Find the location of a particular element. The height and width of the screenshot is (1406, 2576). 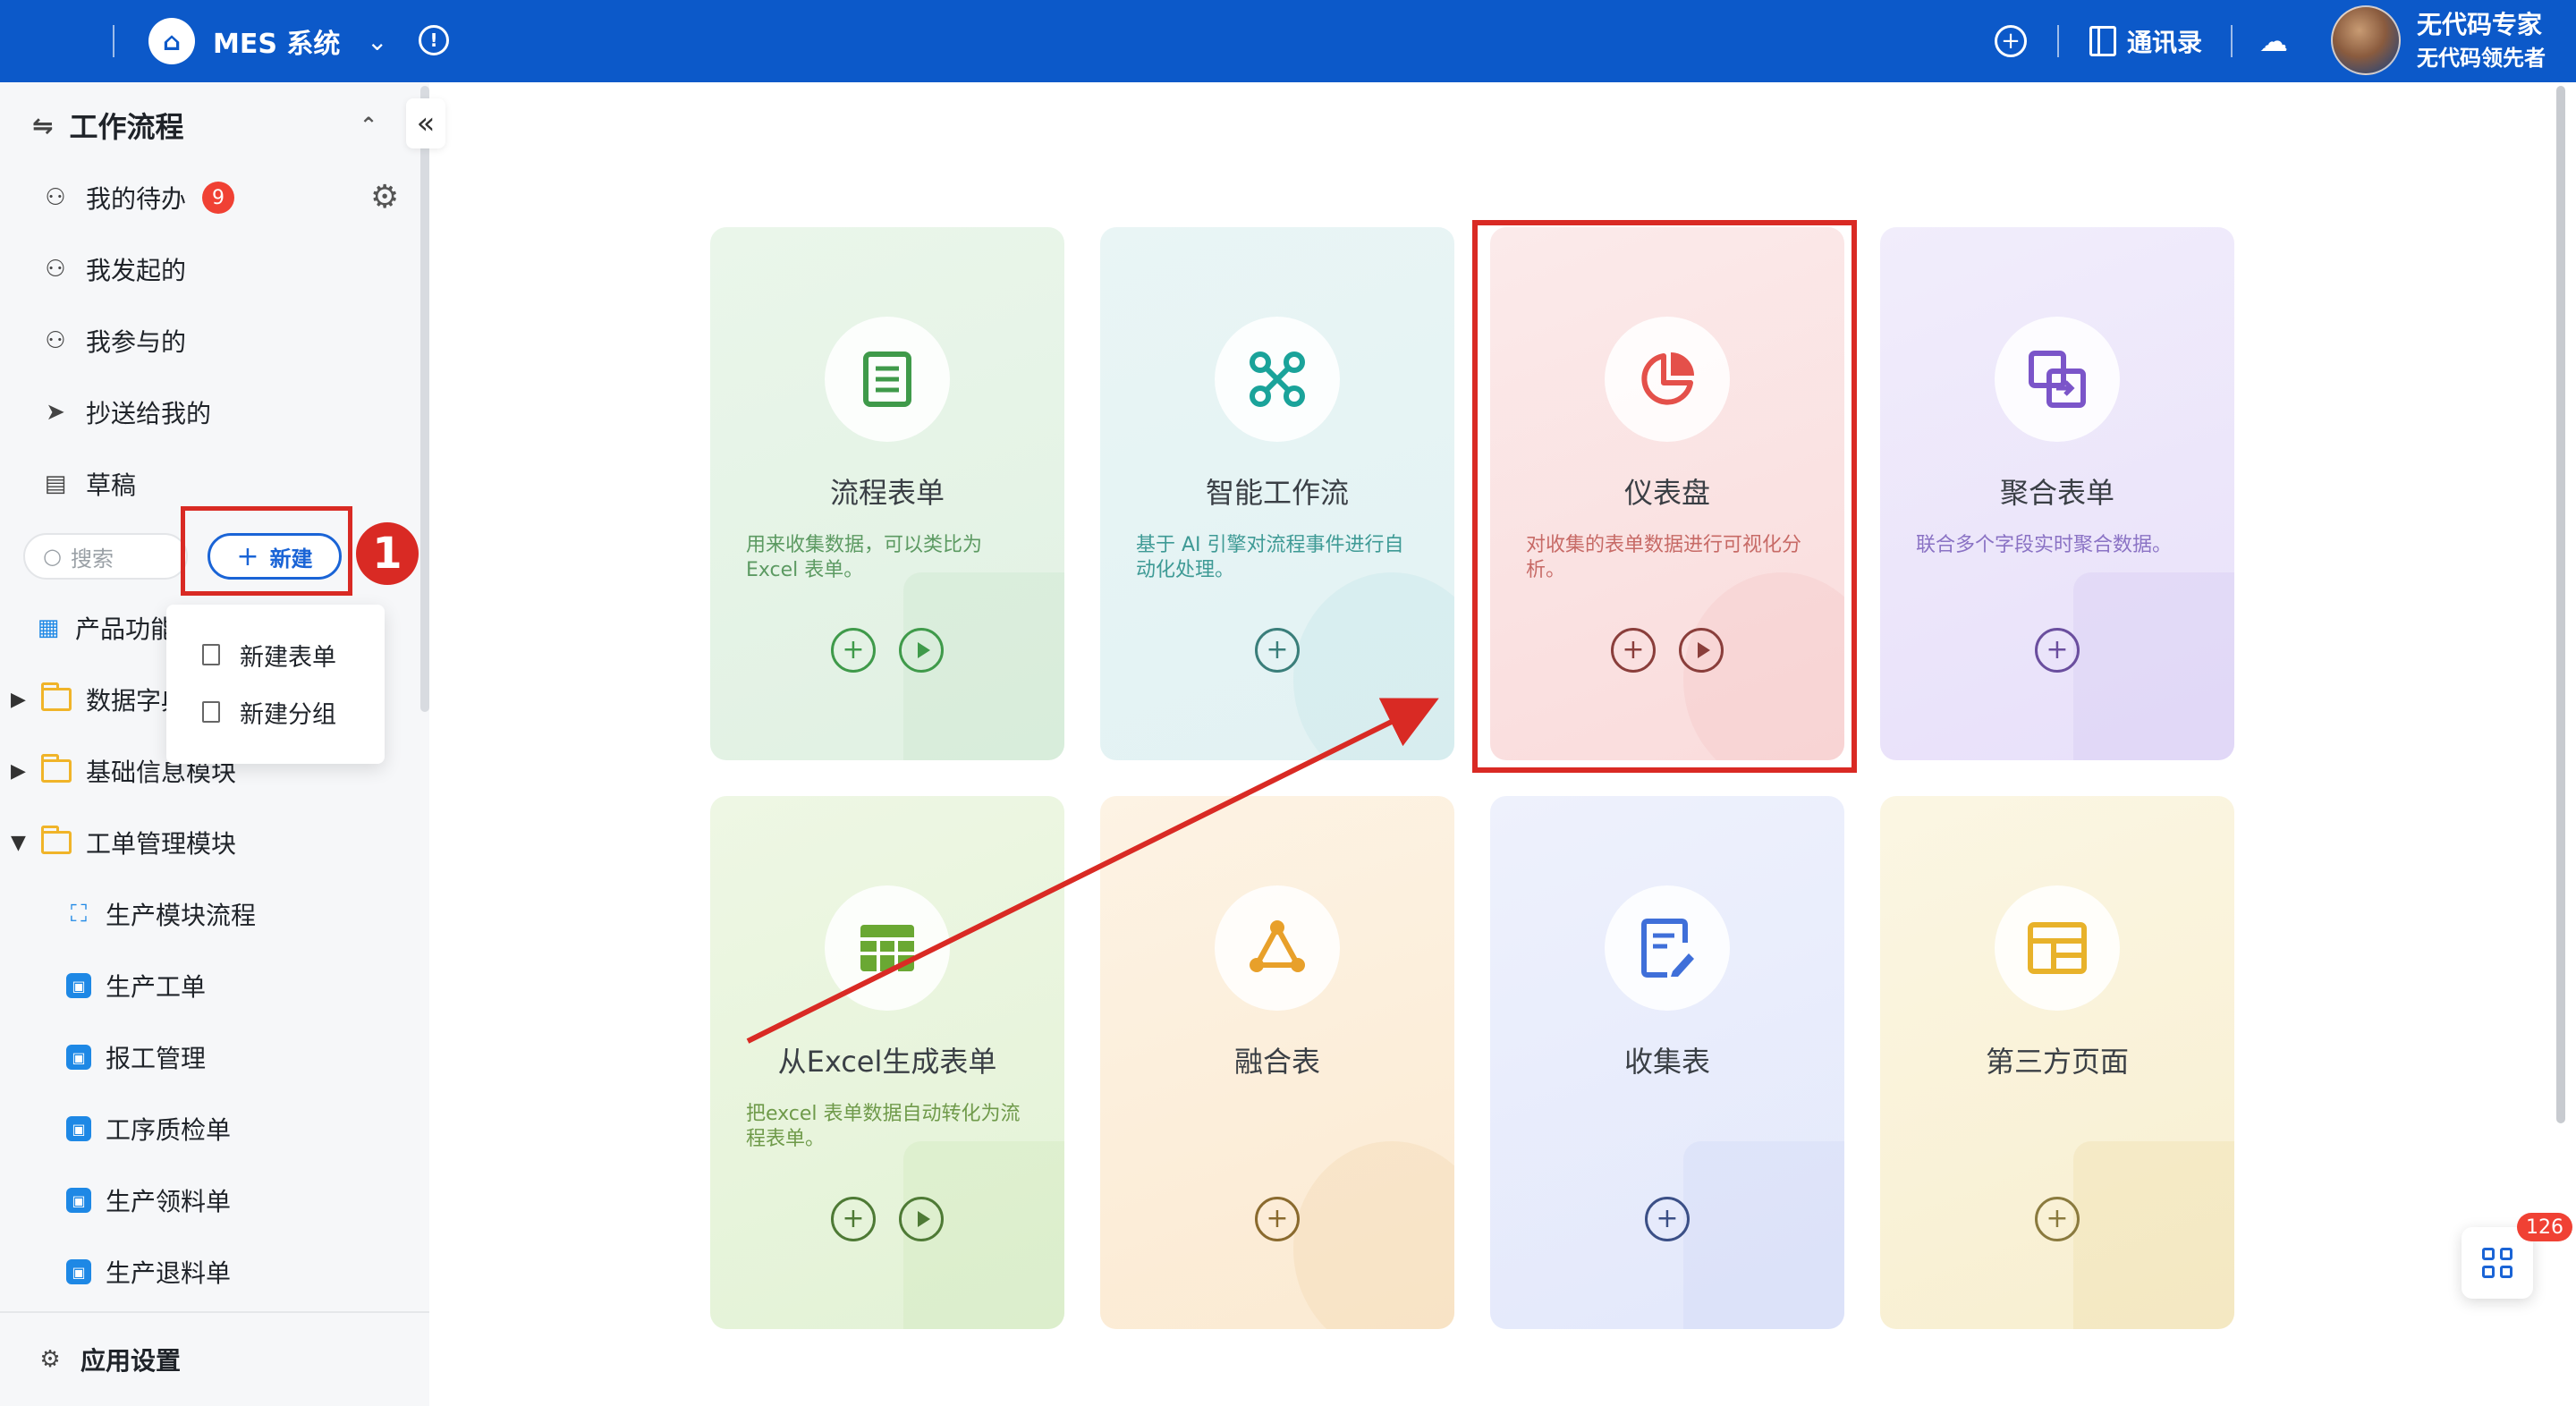

caret-down-icon: ▼ is located at coordinates (19, 843).